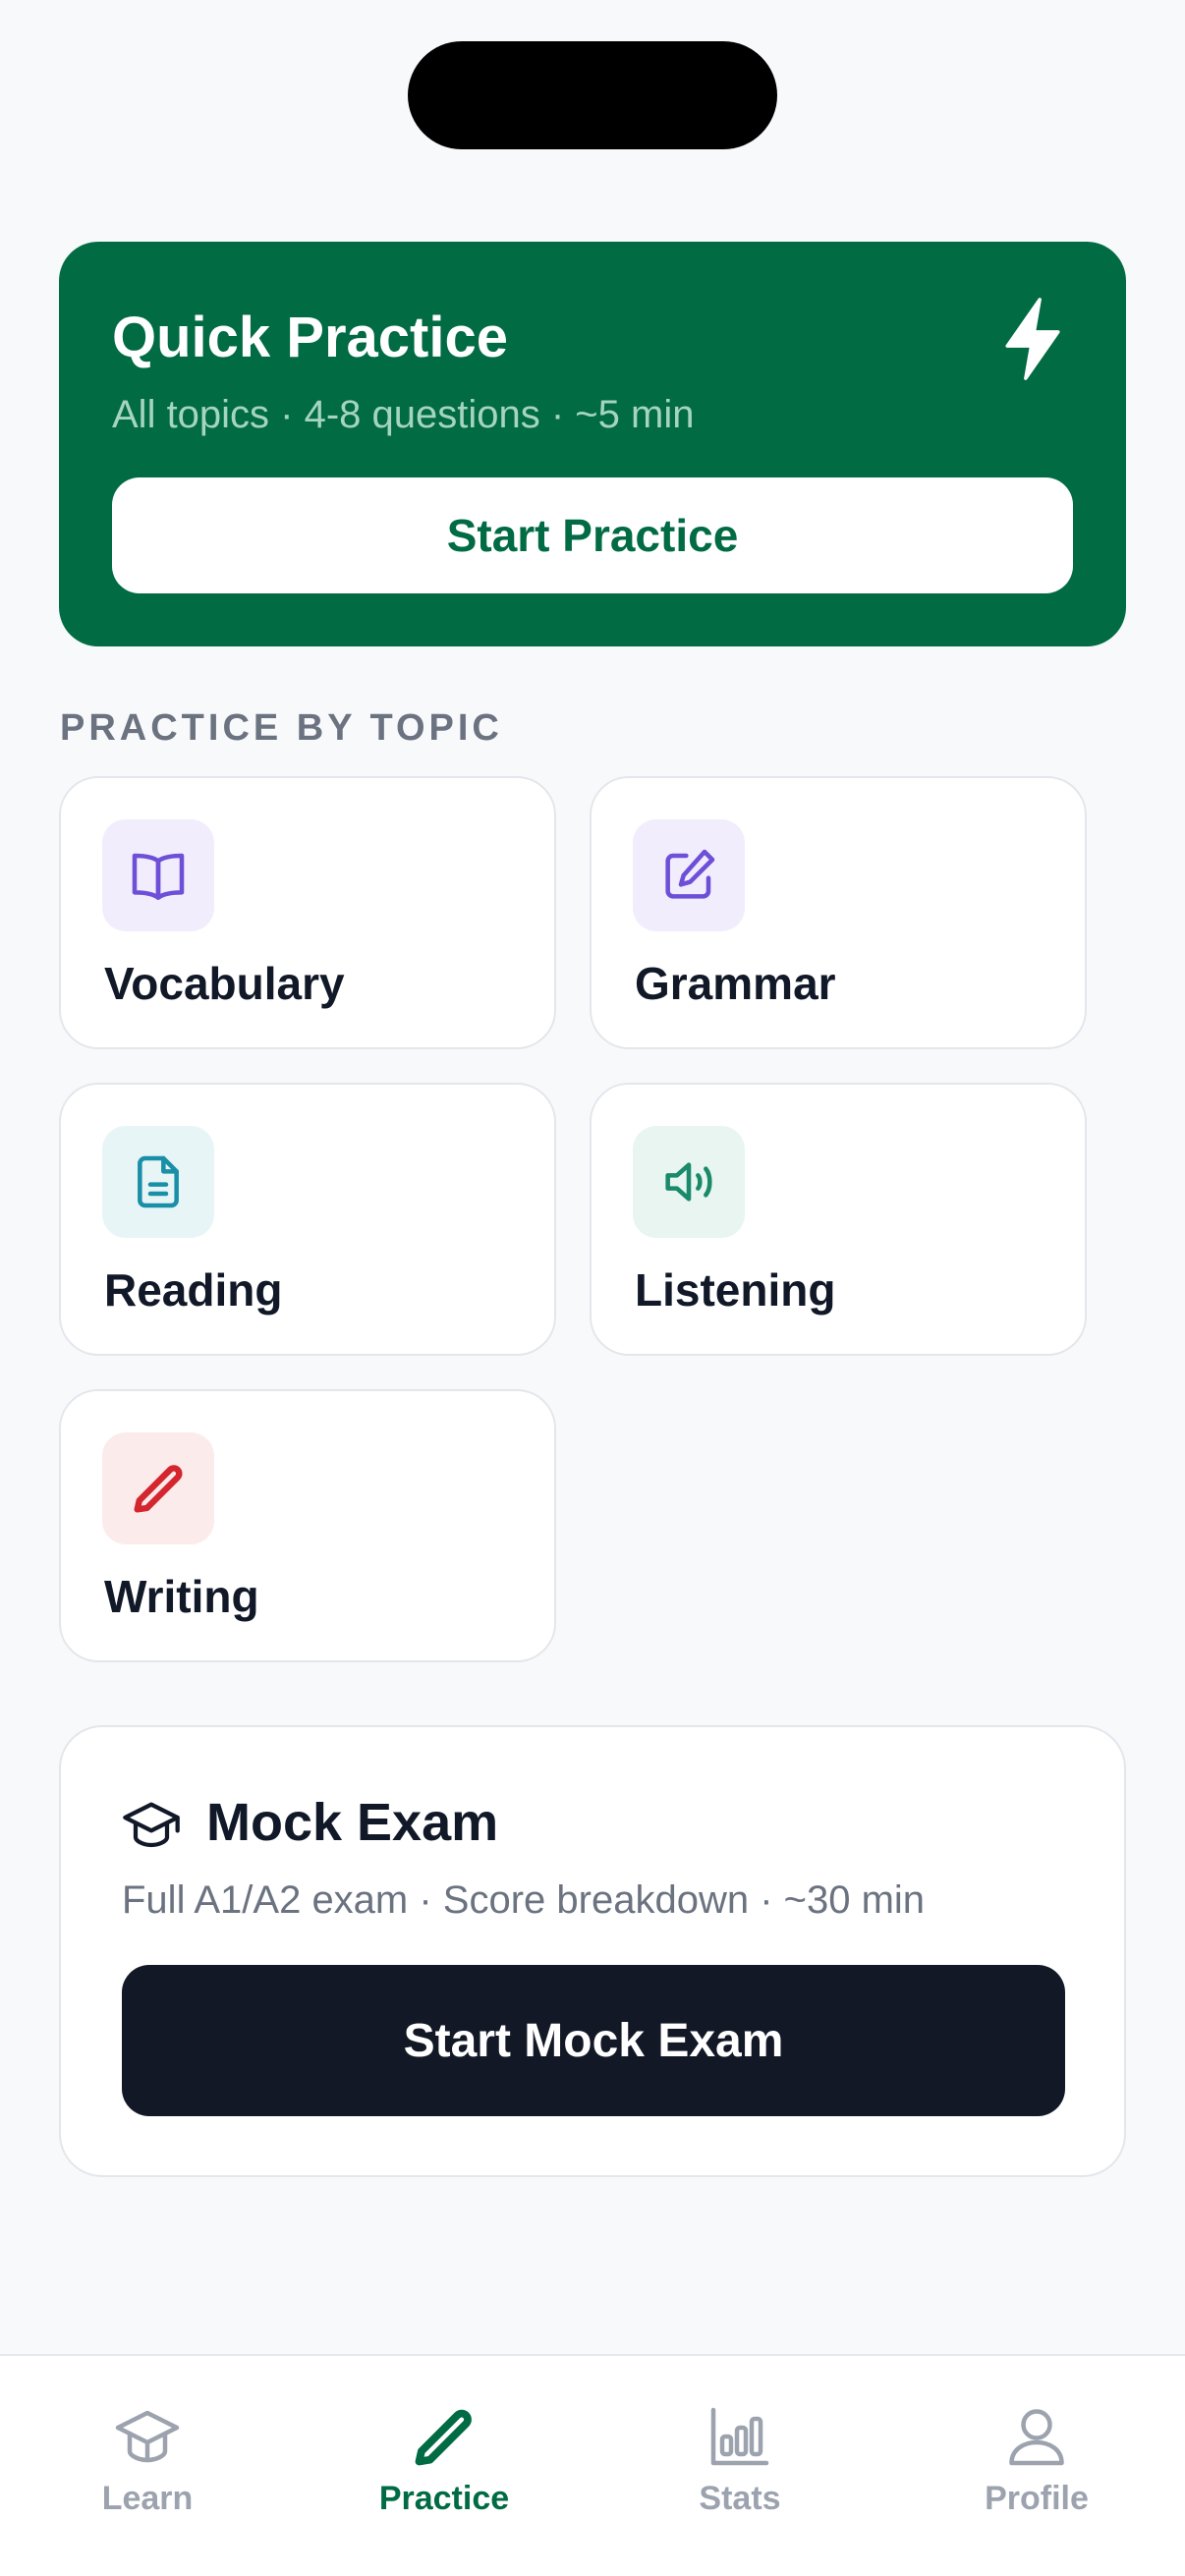  Describe the element at coordinates (592, 535) in the screenshot. I see `start-practice-button: Start Practice` at that location.